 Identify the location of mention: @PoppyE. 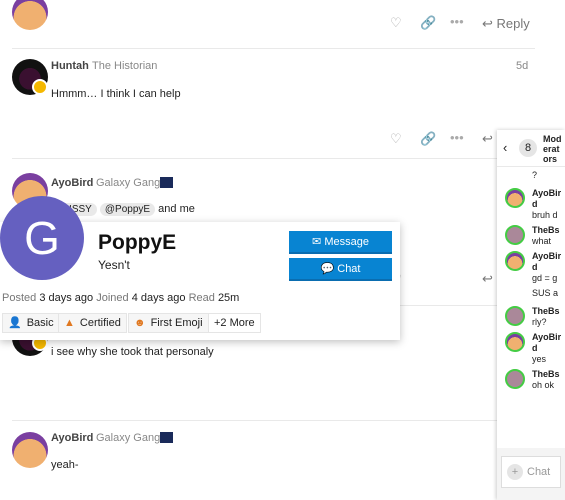
(127, 209).